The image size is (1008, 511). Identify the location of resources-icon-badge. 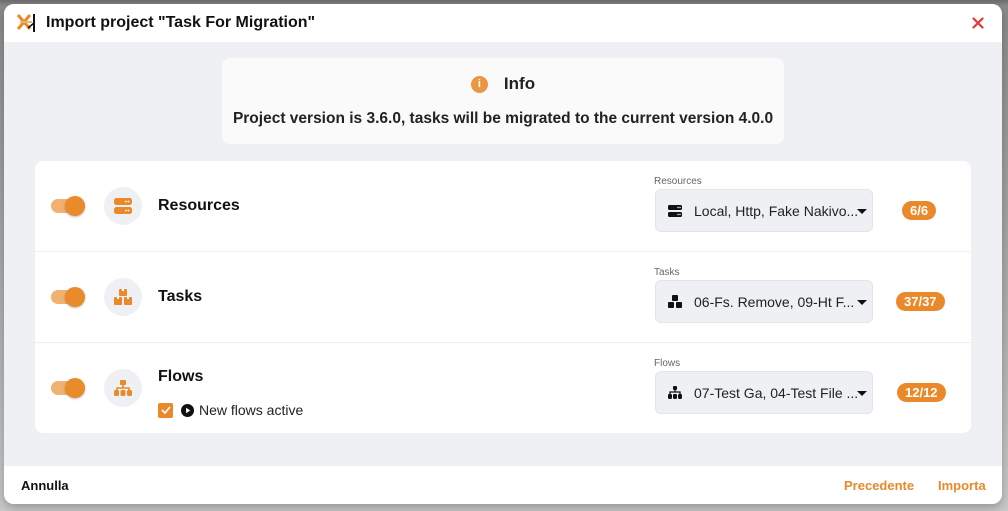
(123, 206).